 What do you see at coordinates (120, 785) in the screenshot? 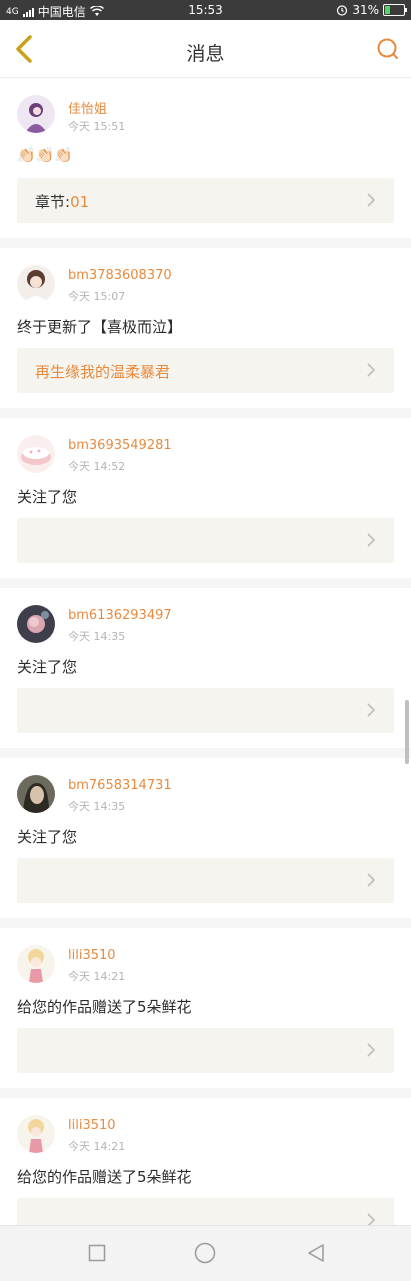
I see `username: bm7658314731` at bounding box center [120, 785].